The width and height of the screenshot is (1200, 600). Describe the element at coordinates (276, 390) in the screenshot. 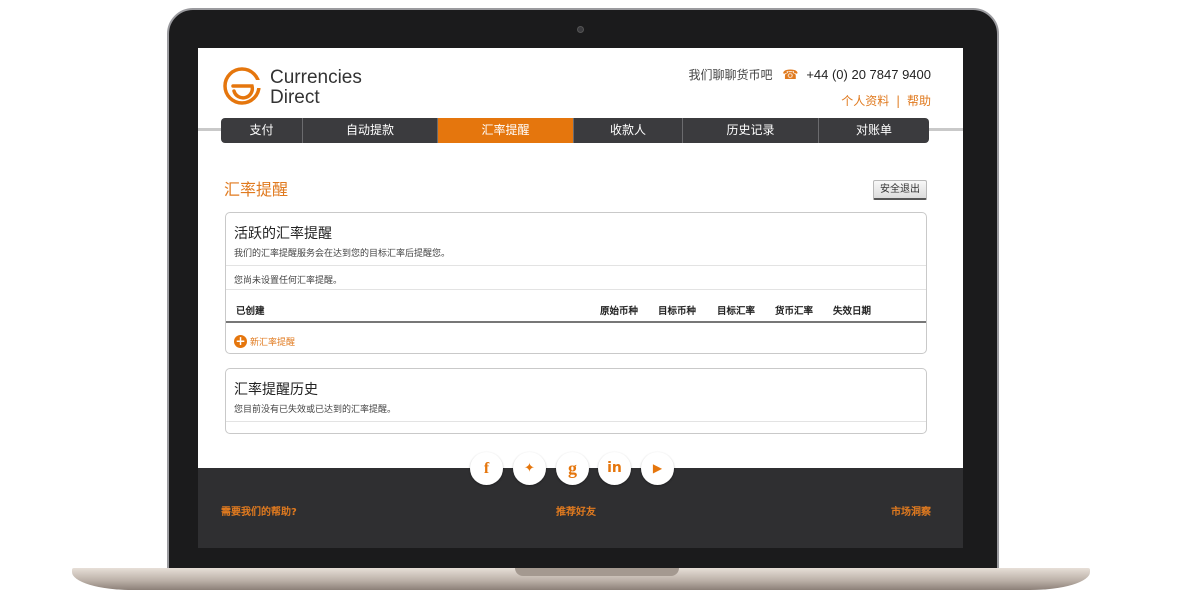

I see `alert-history-heading: 汇率提醒历史` at that location.